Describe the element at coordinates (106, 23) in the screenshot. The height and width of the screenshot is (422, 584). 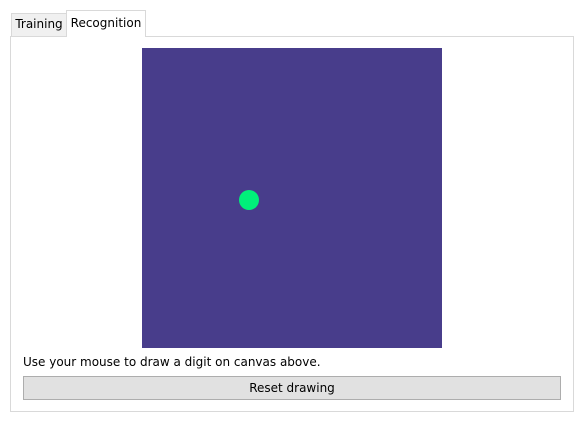
I see `tab-recognition: Recognition` at that location.